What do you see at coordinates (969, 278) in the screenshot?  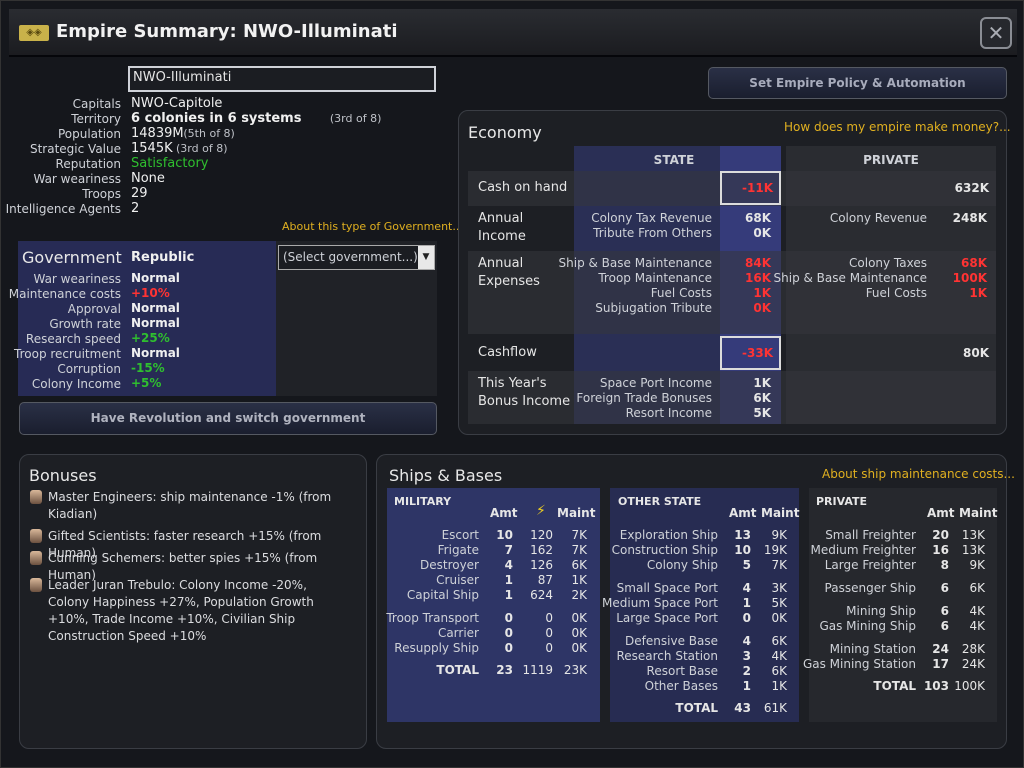 I see `economy-line-value: 100K` at bounding box center [969, 278].